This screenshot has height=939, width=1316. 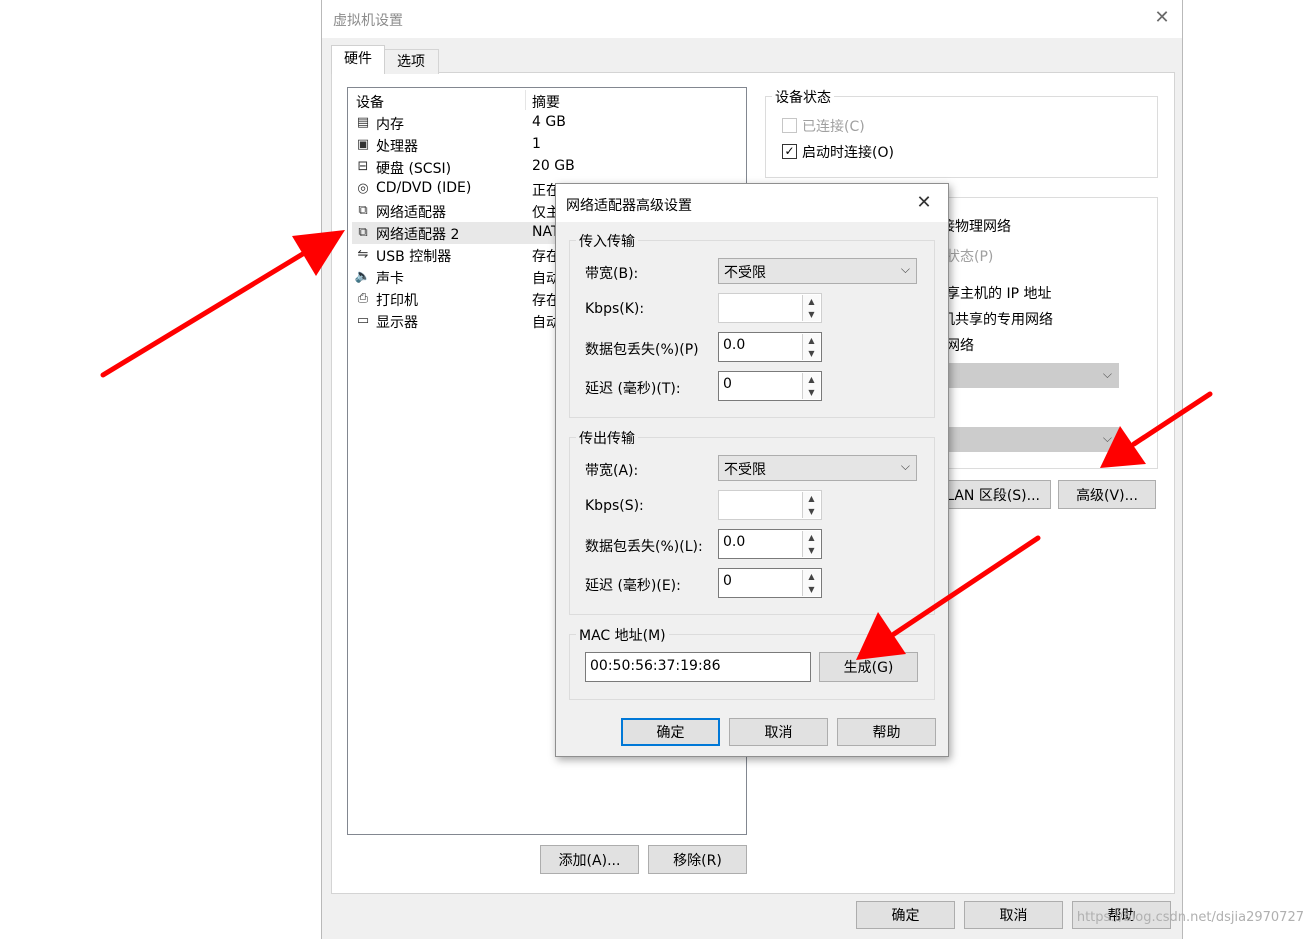 What do you see at coordinates (770, 347) in the screenshot?
I see `incoming-packet-loss-stepper: 0.0 ▲ ▼` at bounding box center [770, 347].